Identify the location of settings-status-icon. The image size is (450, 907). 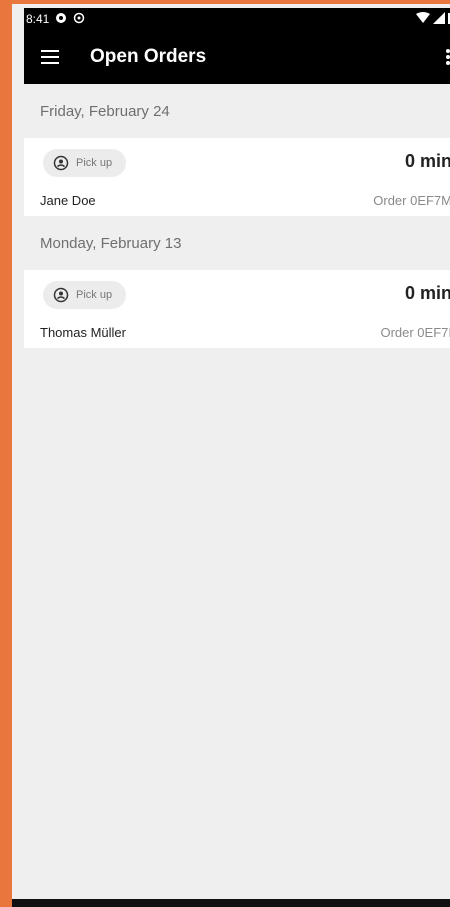
(79, 19).